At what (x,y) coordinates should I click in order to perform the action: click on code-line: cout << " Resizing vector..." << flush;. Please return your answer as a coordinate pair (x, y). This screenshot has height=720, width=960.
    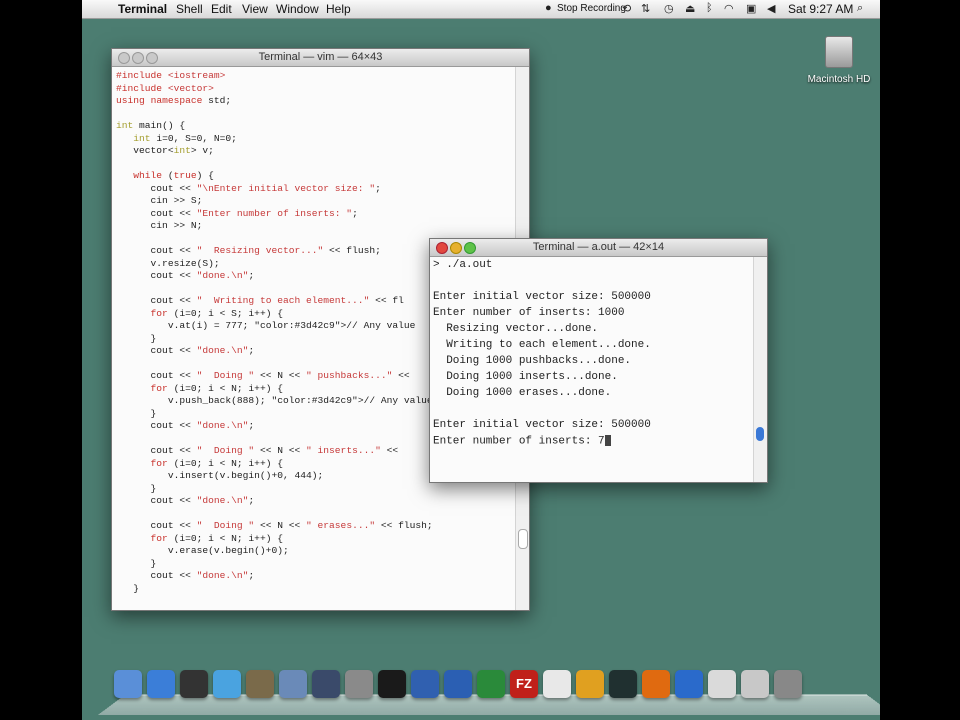
    Looking at the image, I should click on (248, 250).